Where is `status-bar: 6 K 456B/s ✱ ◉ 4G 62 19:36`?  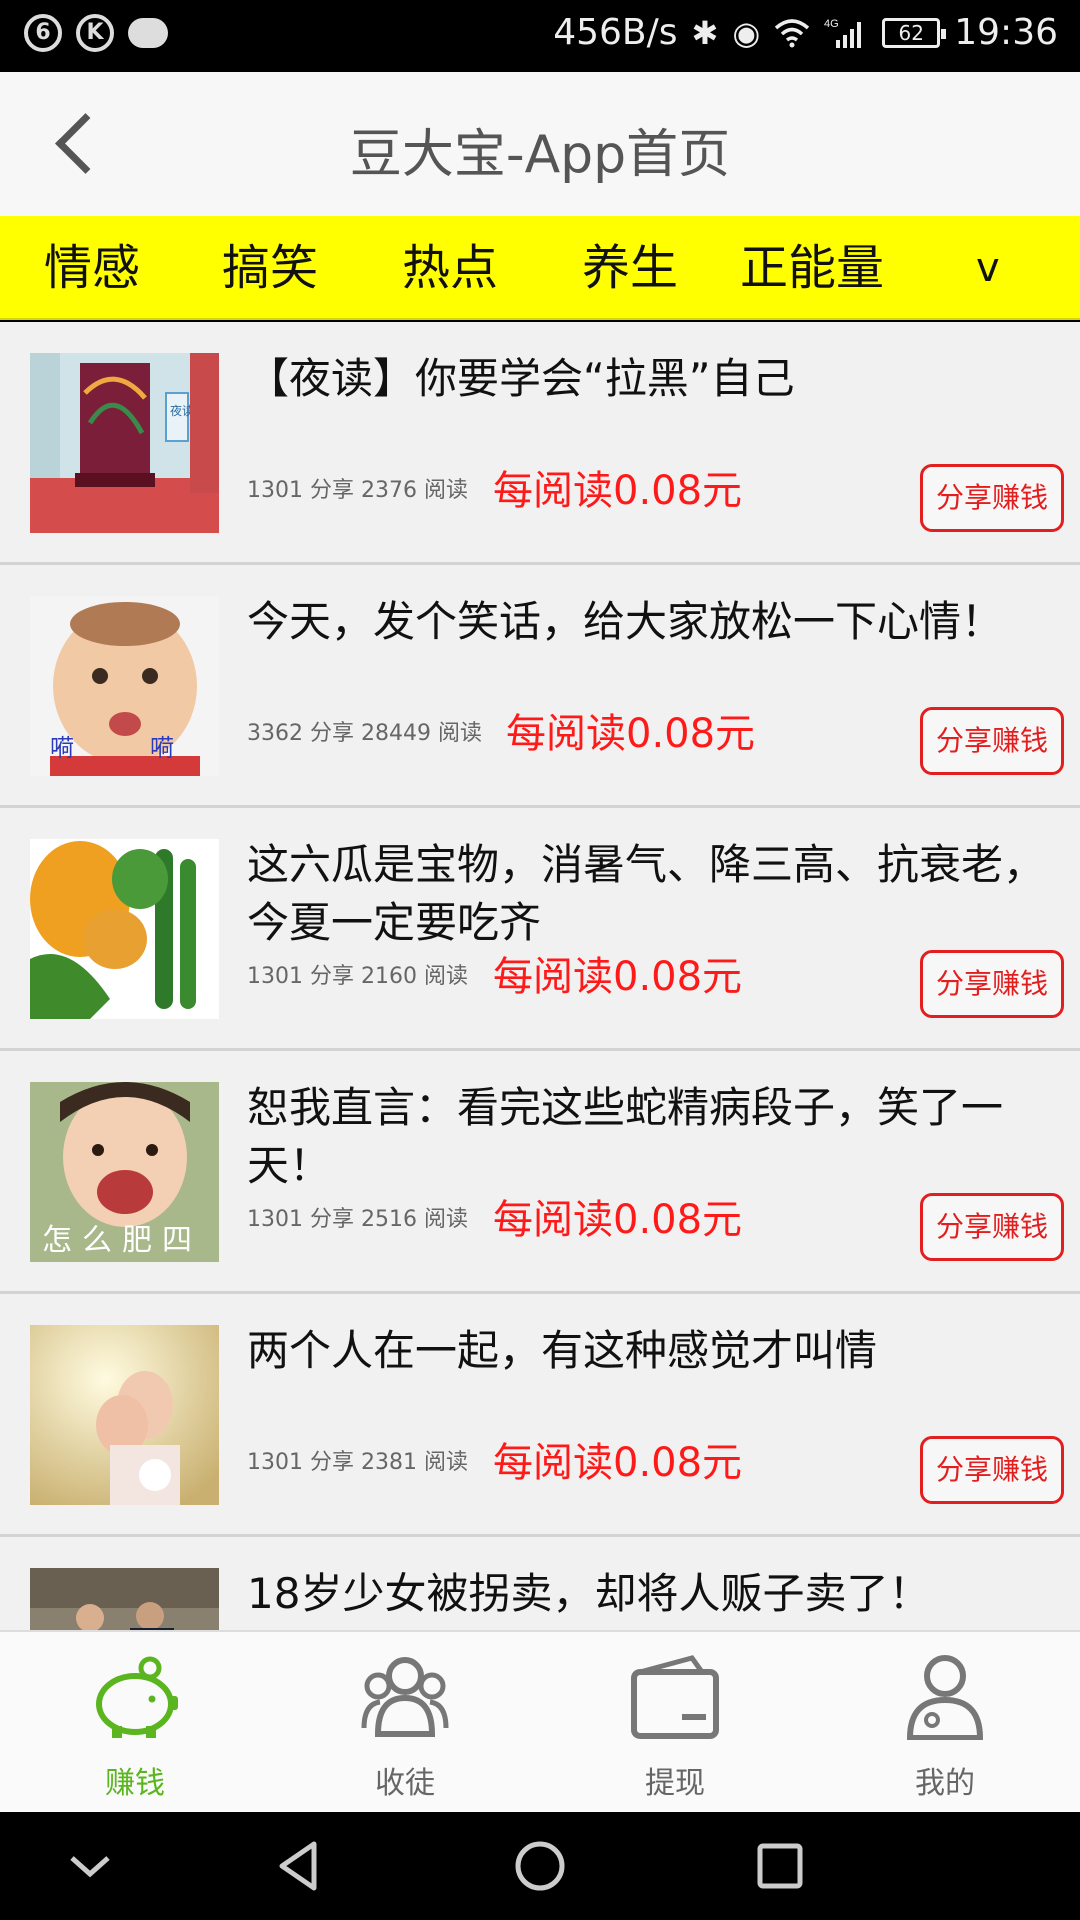
status-bar: 6 K 456B/s ✱ ◉ 4G 62 19:36 is located at coordinates (540, 36).